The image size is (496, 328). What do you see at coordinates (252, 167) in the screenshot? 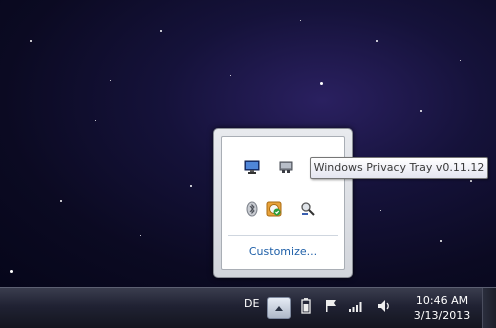
I see `network-monitor-icon` at bounding box center [252, 167].